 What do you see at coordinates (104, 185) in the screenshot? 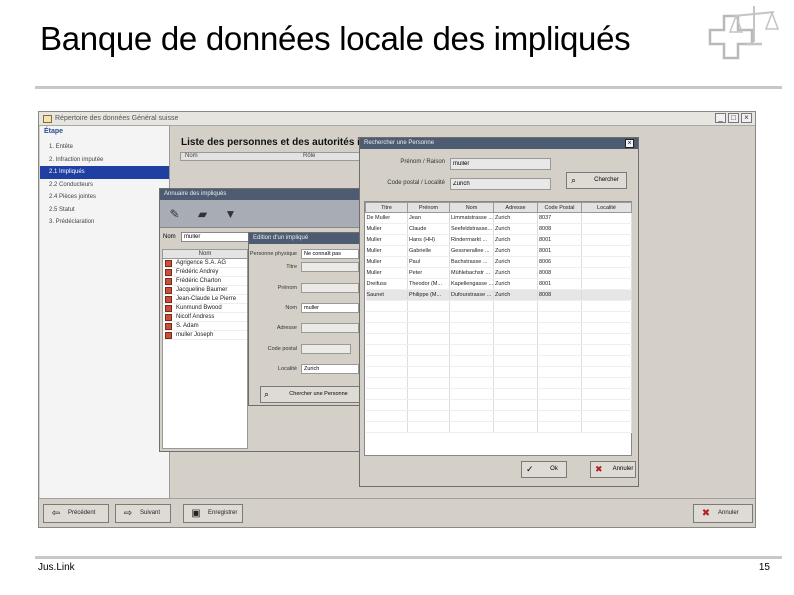
I see `step-item: 2.2 Conducteurs` at bounding box center [104, 185].